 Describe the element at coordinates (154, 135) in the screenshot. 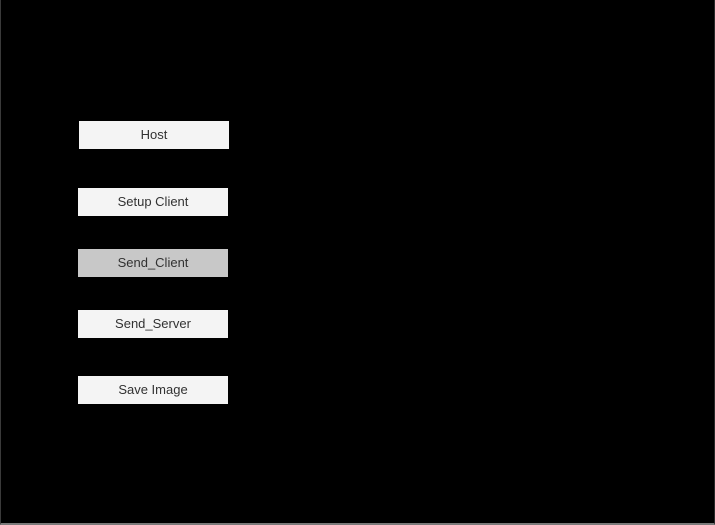

I see `host-button: Host` at that location.